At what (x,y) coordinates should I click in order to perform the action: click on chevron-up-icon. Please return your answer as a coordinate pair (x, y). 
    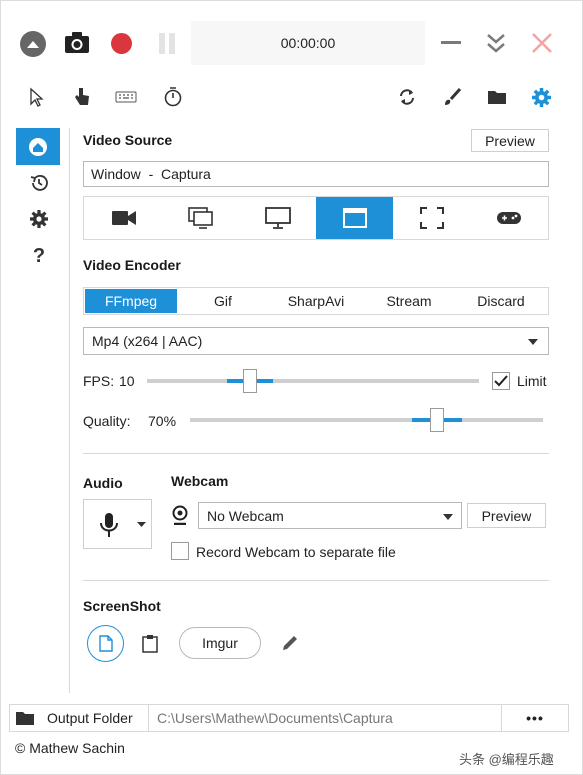
    Looking at the image, I should click on (33, 44).